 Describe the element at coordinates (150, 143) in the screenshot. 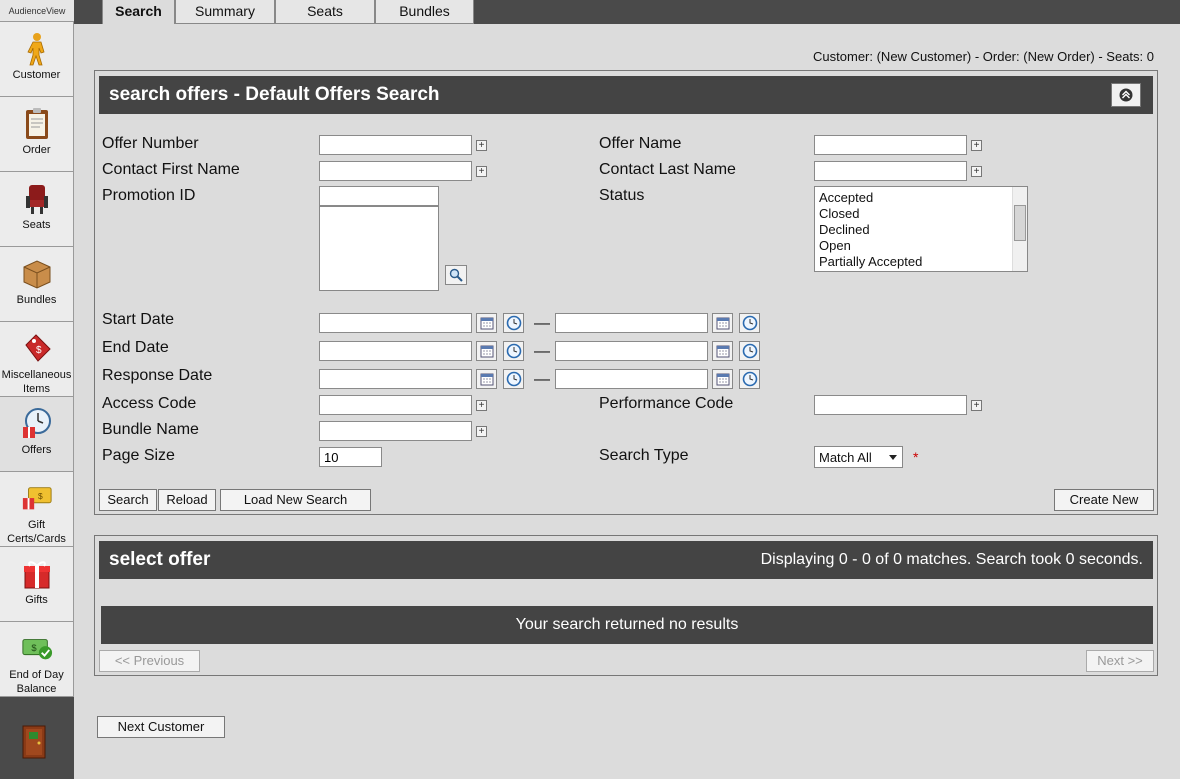

I see `offer-number-label: Offer Number` at that location.